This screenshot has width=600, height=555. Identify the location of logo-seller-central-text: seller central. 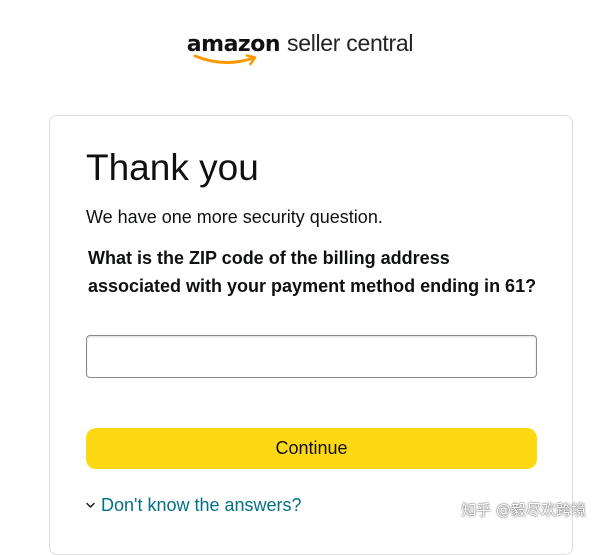
(350, 43).